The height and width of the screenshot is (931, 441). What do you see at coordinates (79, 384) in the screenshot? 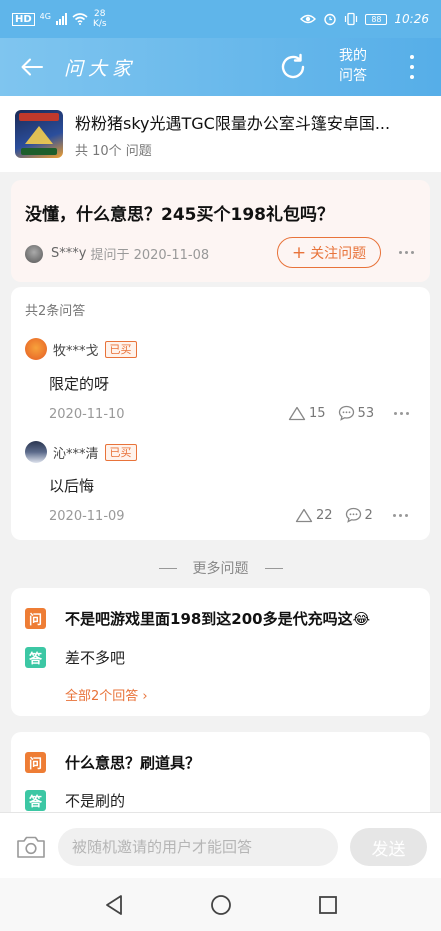
I see `answer-text: 限定的呀` at bounding box center [79, 384].